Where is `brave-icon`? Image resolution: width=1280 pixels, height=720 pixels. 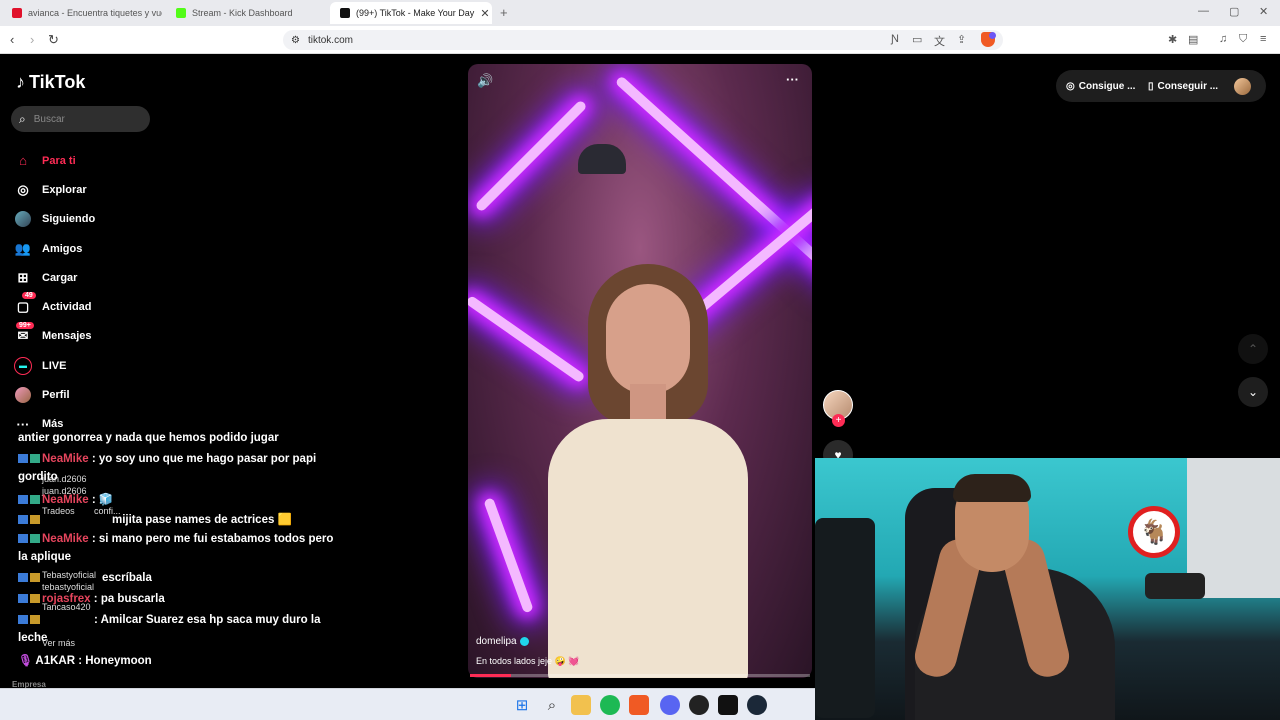 brave-icon is located at coordinates (639, 705).